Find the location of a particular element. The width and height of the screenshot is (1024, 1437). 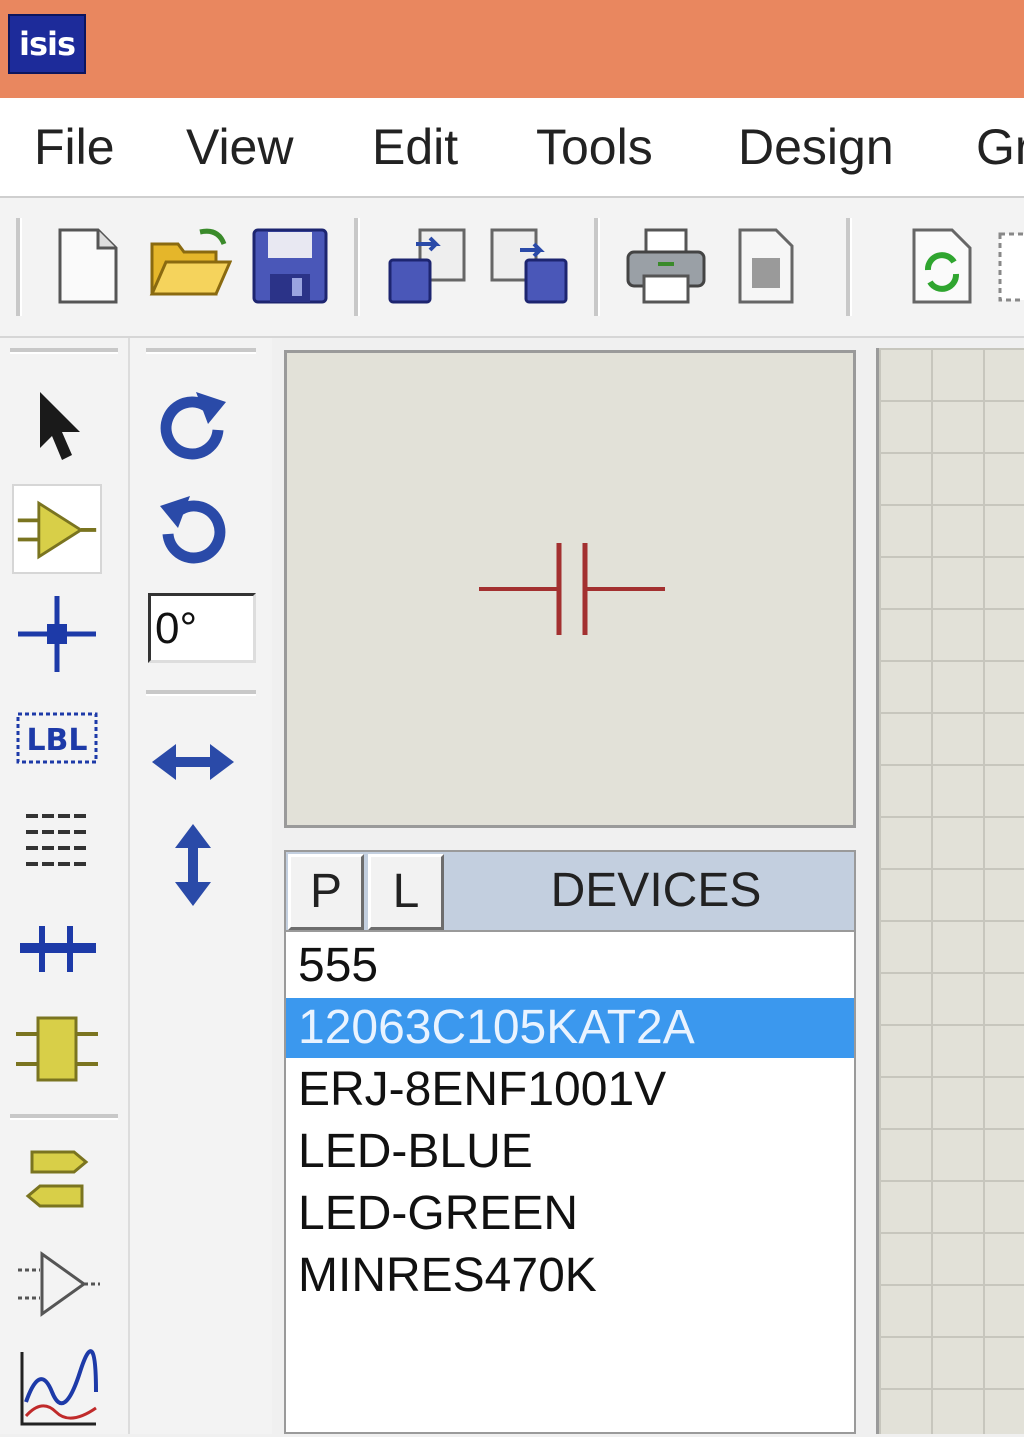

wire-label-icon: LBL is located at coordinates (57, 737).